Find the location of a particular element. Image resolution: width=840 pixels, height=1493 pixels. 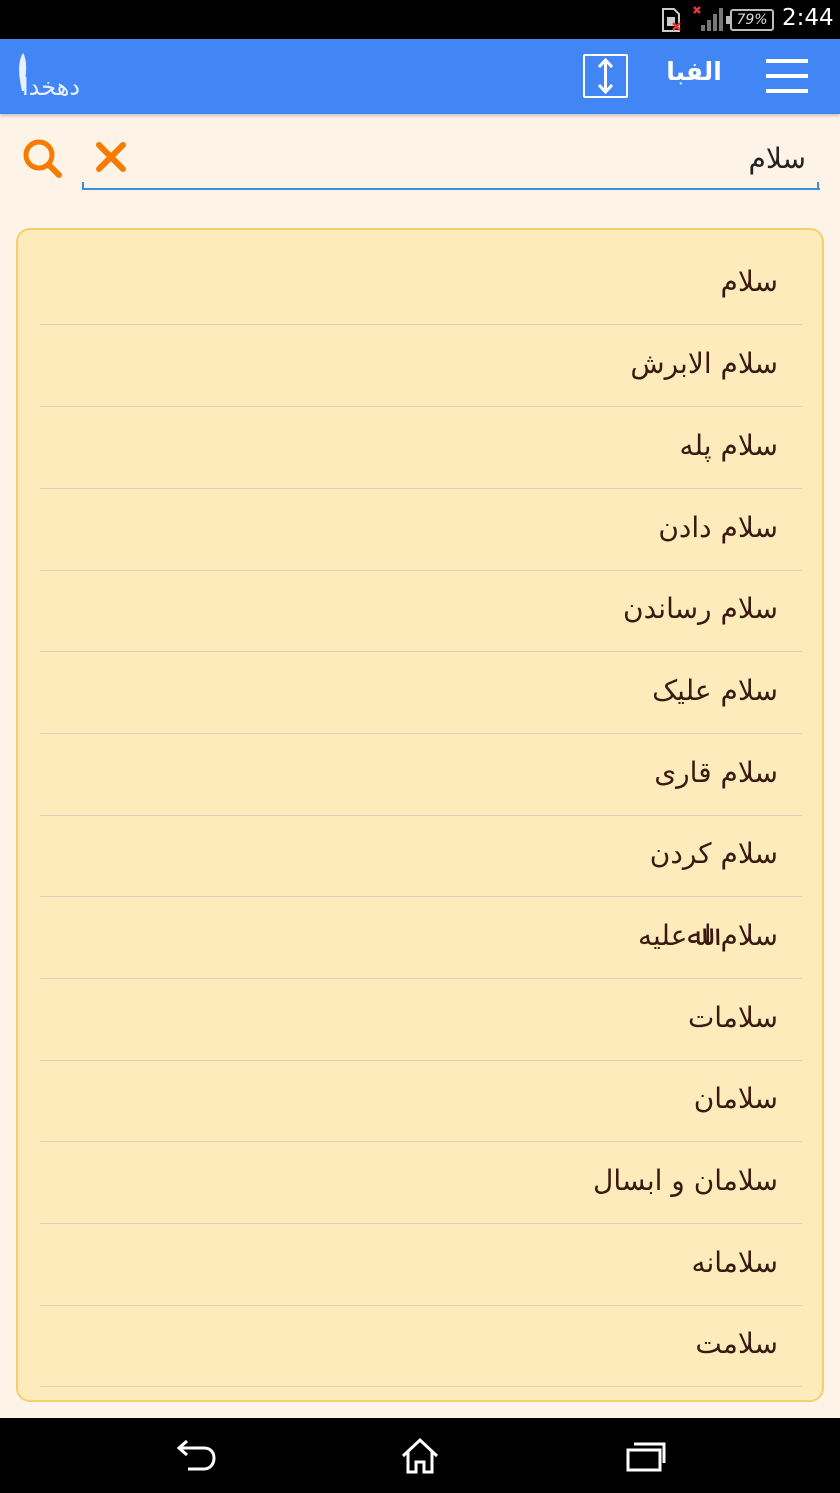

search-icon is located at coordinates (42, 158).